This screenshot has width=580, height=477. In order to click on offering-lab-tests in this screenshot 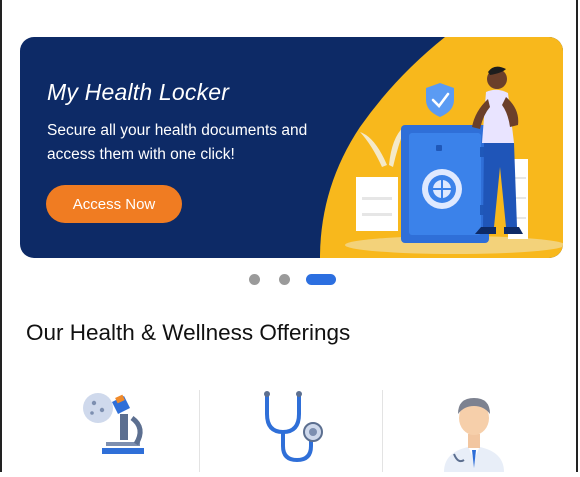, I will do `click(110, 430)`.